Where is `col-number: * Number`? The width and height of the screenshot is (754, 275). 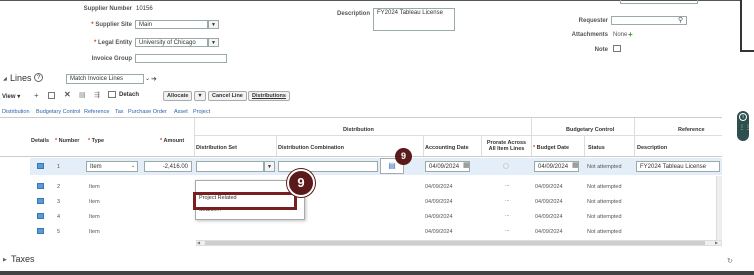 col-number: * Number is located at coordinates (67, 141).